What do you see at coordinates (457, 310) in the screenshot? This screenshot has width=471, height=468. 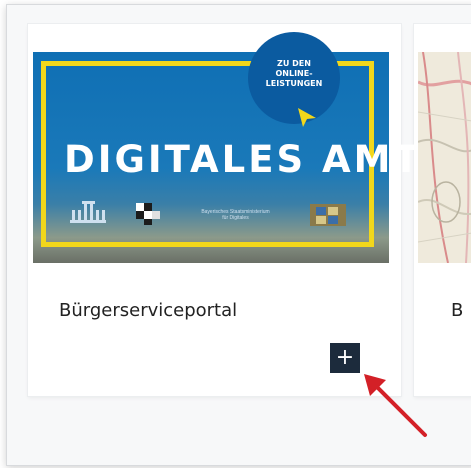 I see `card-title: B` at bounding box center [457, 310].